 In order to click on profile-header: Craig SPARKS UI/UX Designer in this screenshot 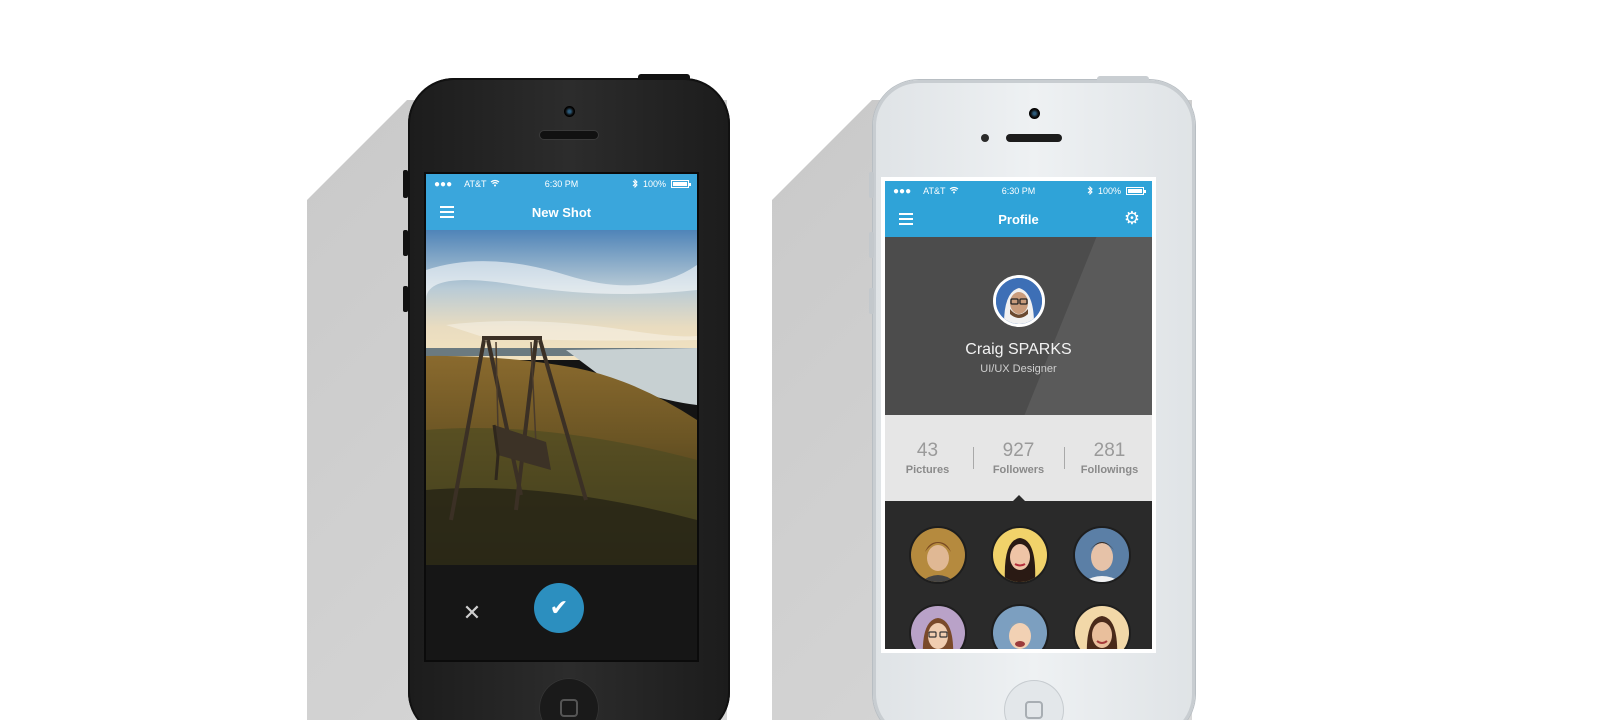, I will do `click(1018, 326)`.